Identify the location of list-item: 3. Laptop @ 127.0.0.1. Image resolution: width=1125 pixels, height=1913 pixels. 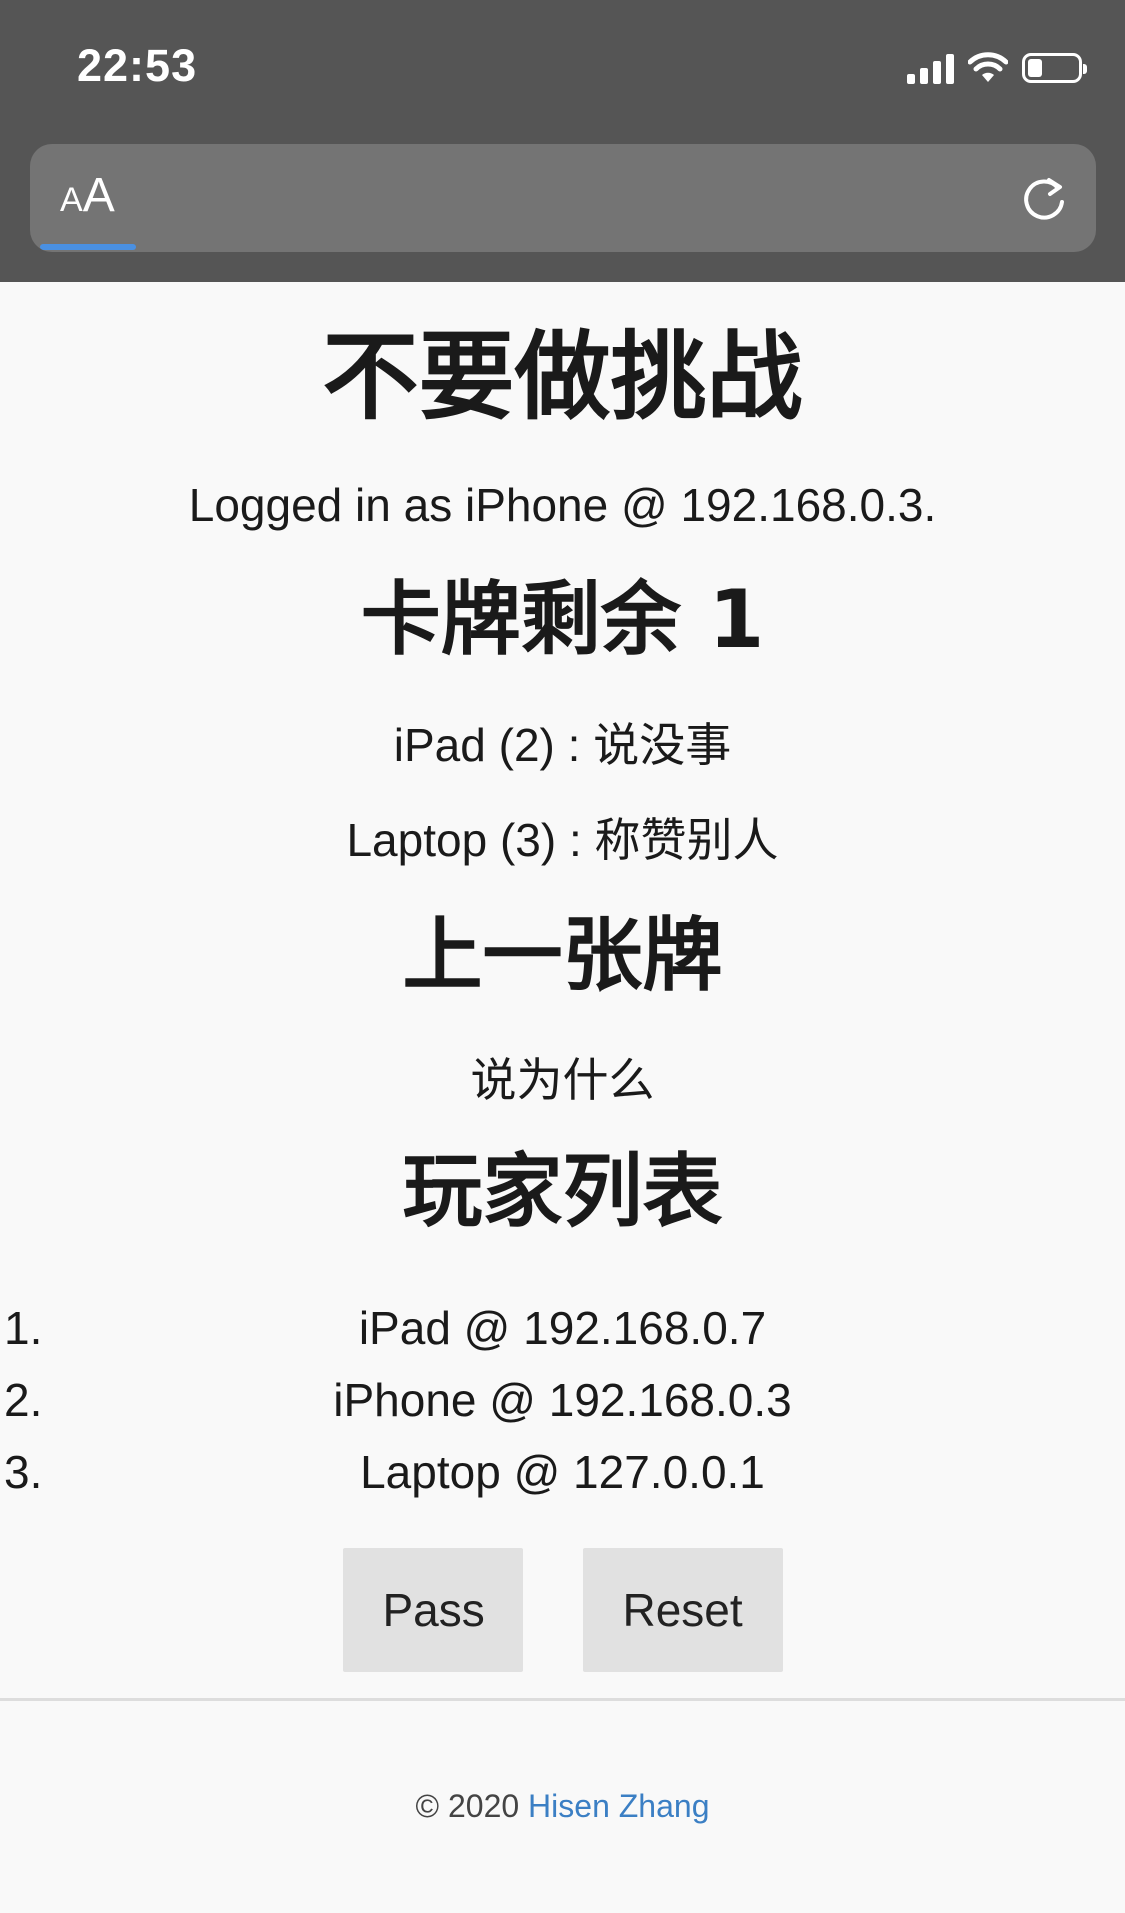
(562, 1472).